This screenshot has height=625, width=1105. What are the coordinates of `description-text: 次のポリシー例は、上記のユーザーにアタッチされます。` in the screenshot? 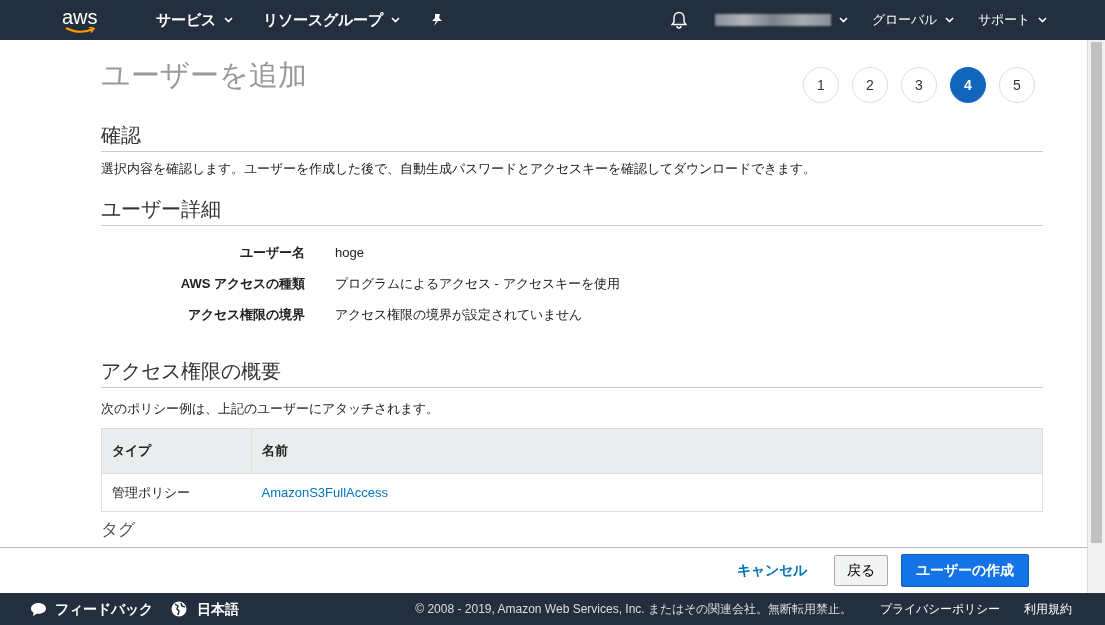 It's located at (270, 408).